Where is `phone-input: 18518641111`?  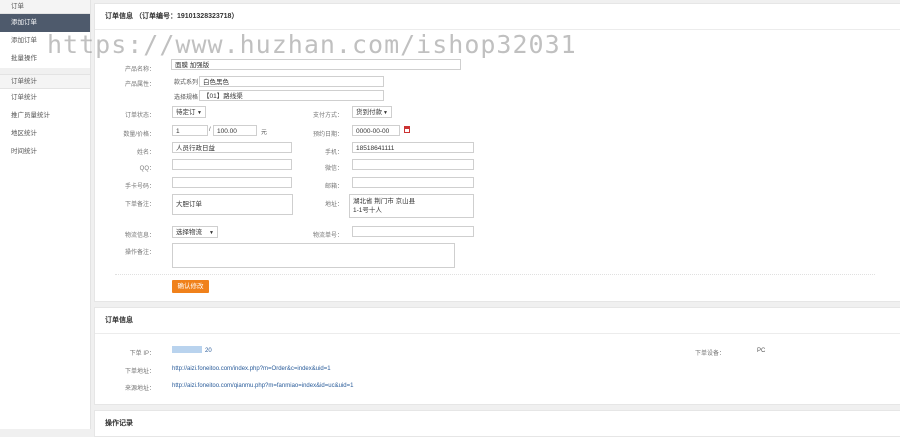
phone-input: 18518641111 is located at coordinates (413, 147).